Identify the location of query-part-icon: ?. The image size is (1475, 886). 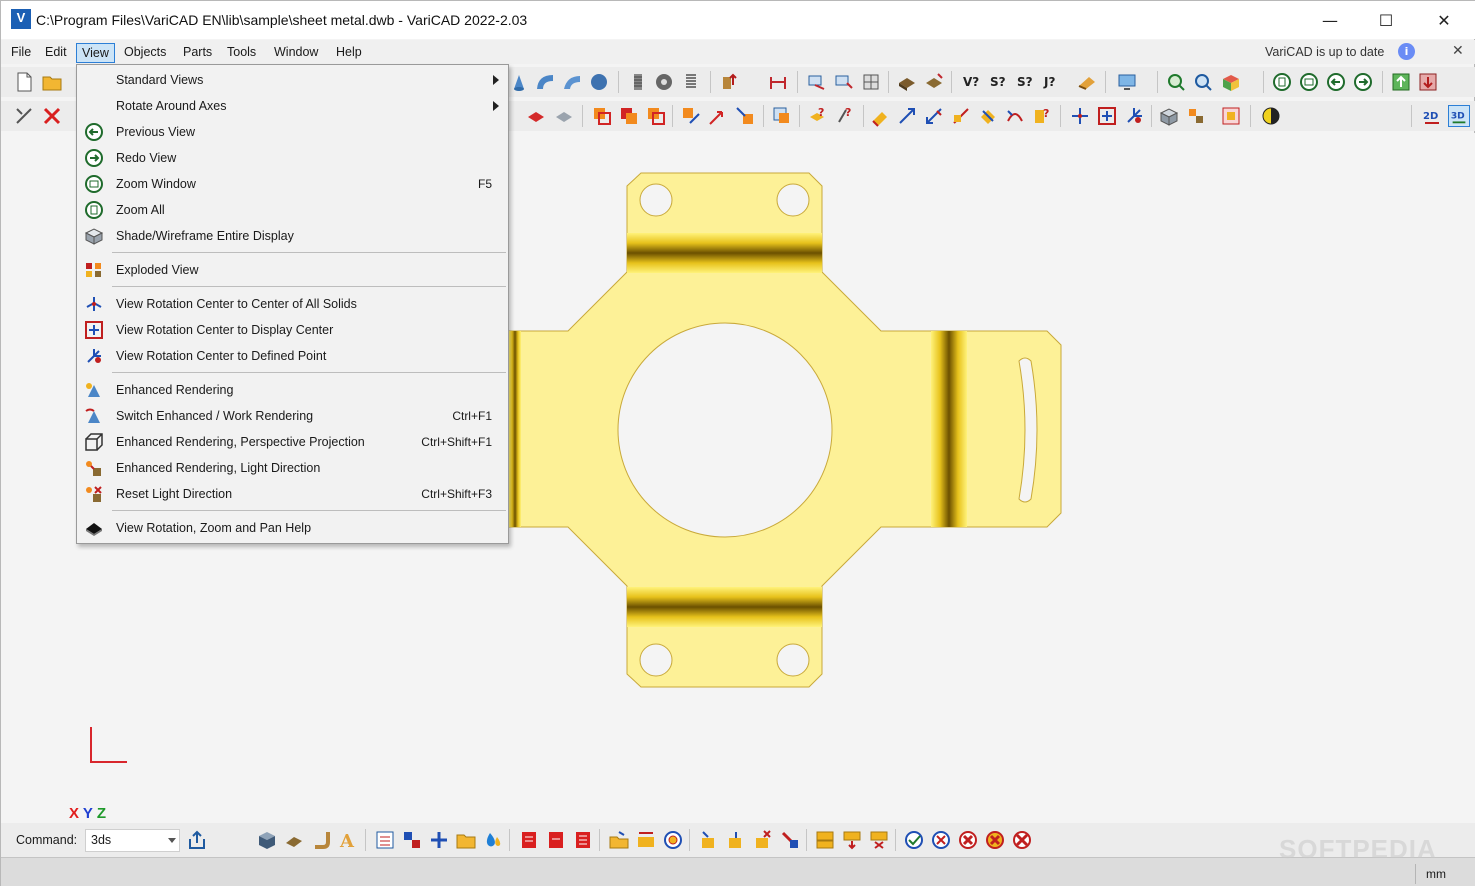
(818, 116).